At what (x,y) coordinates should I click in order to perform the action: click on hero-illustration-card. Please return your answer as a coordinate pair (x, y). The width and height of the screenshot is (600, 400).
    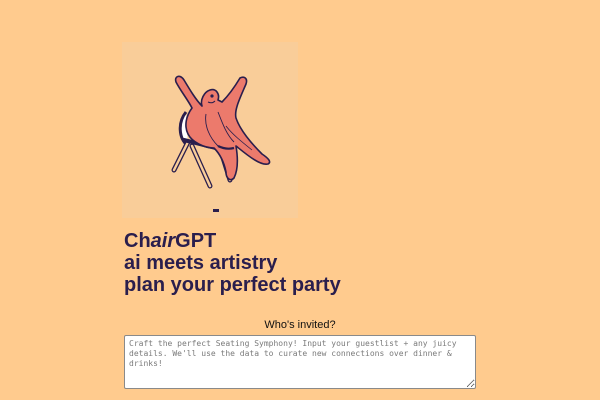
    Looking at the image, I should click on (210, 130).